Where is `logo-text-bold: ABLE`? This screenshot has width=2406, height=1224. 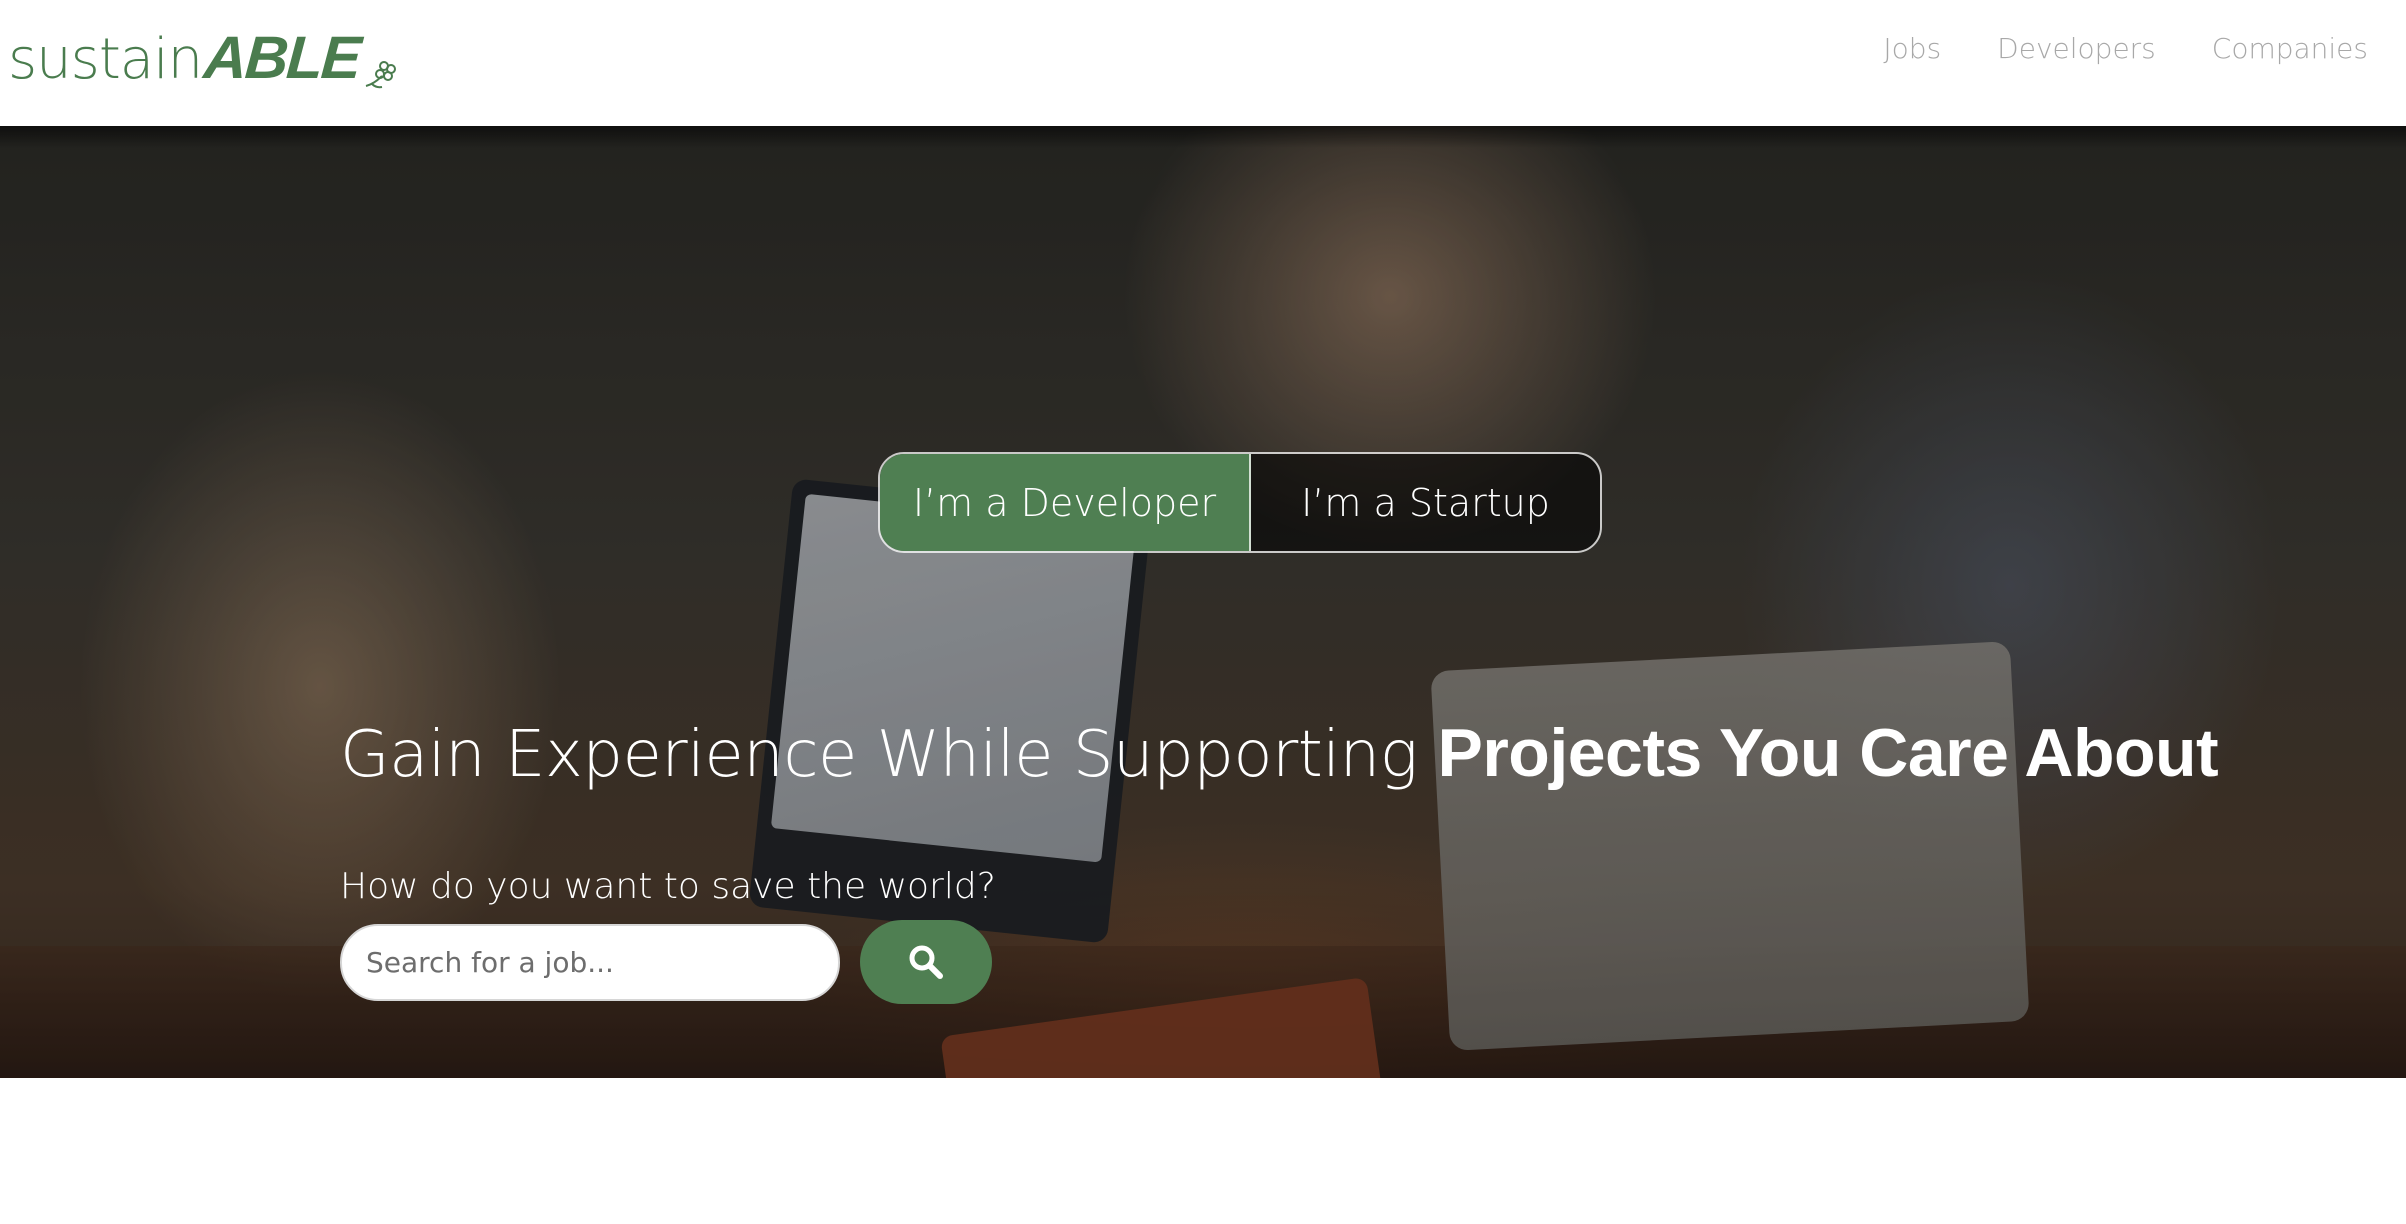 logo-text-bold: ABLE is located at coordinates (281, 57).